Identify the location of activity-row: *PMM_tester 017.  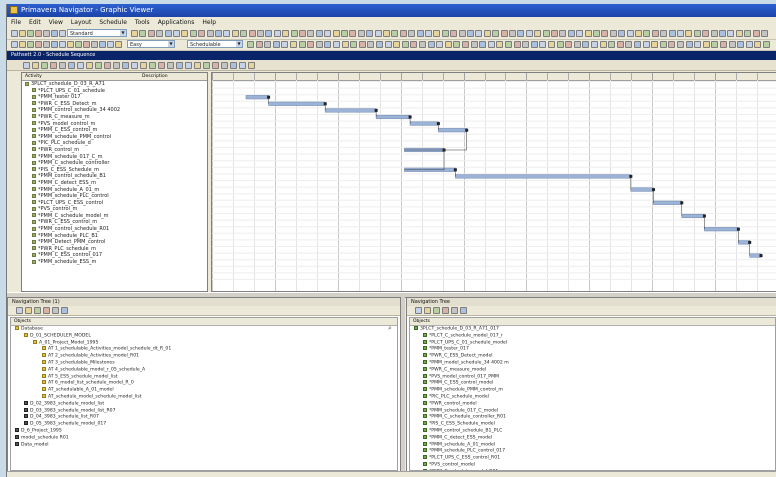
(114, 97).